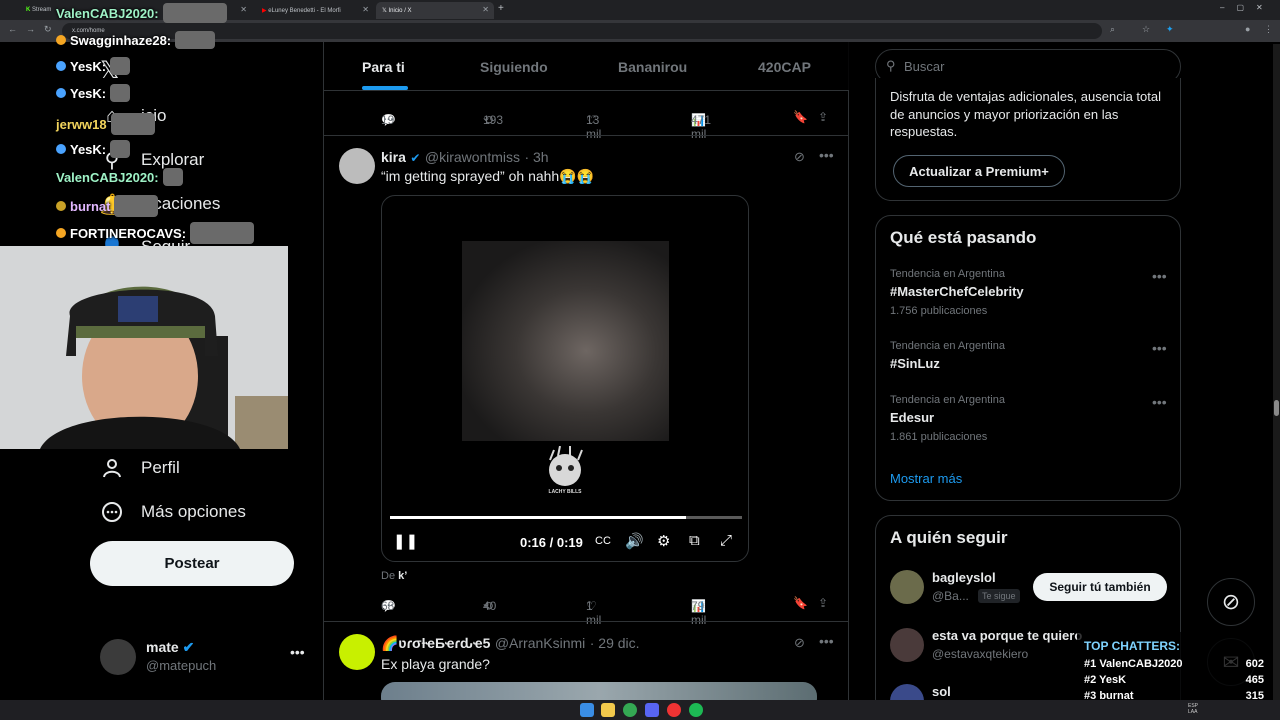 Image resolution: width=1280 pixels, height=720 pixels. What do you see at coordinates (696, 710) in the screenshot?
I see `spotify-icon` at bounding box center [696, 710].